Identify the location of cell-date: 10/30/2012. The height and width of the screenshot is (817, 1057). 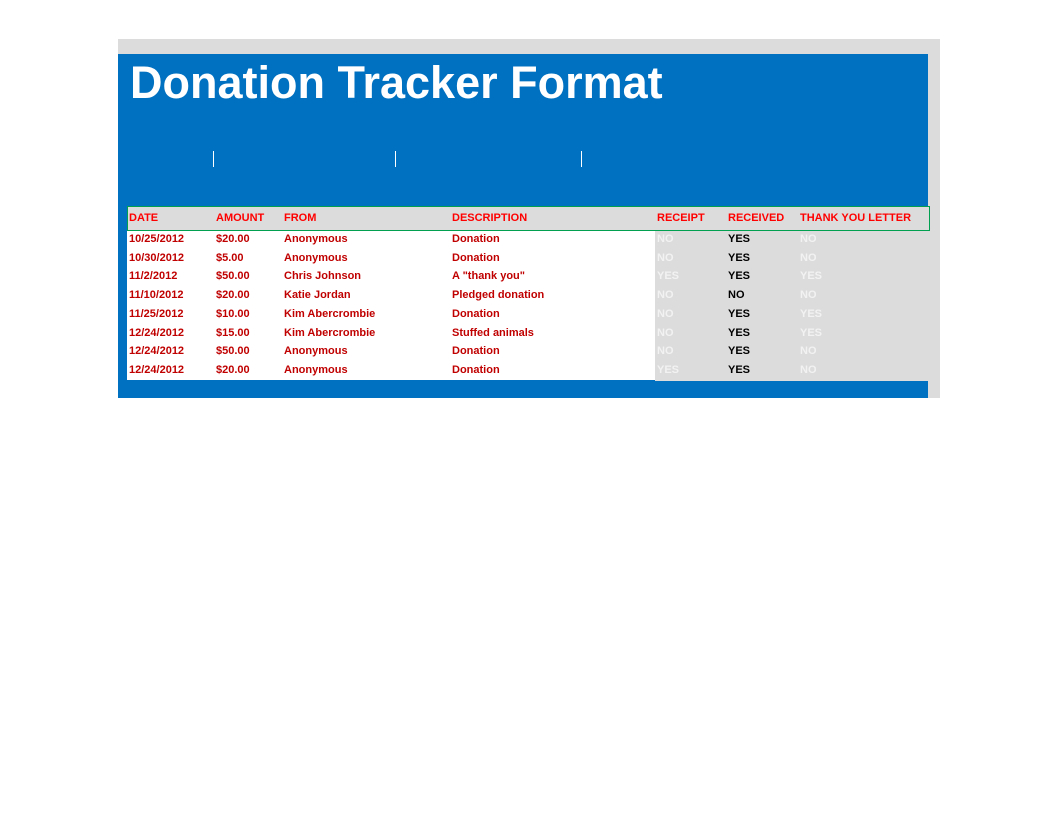
(156, 258).